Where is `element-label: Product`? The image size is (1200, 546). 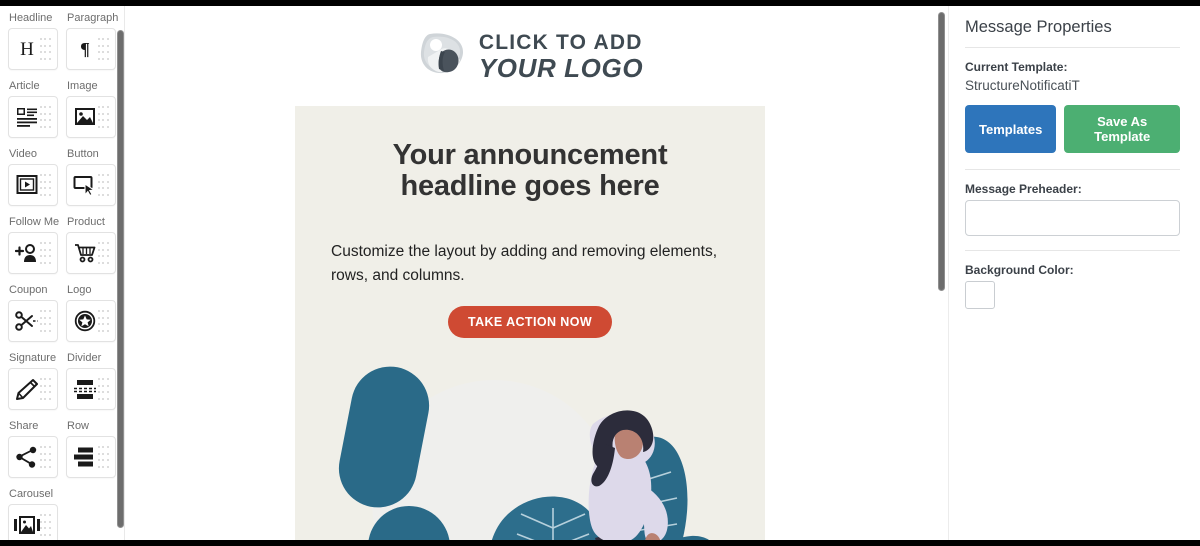 element-label: Product is located at coordinates (86, 222).